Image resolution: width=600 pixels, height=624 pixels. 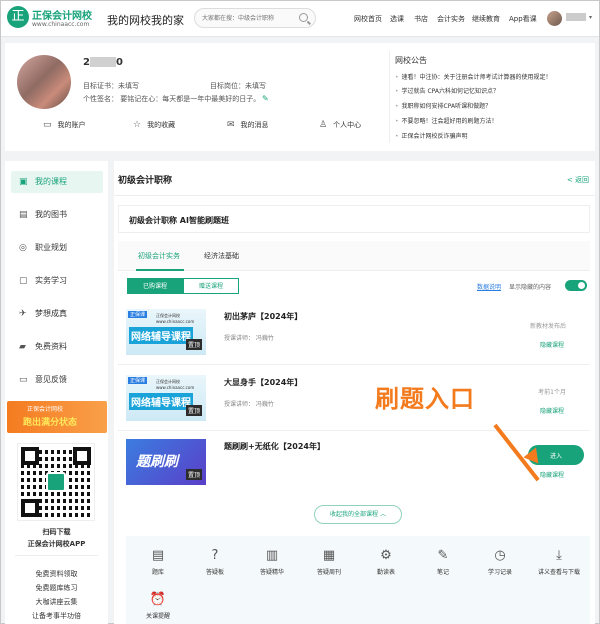 What do you see at coordinates (158, 562) in the screenshot?
I see `tool-question-bank: ▤ 题库` at bounding box center [158, 562].